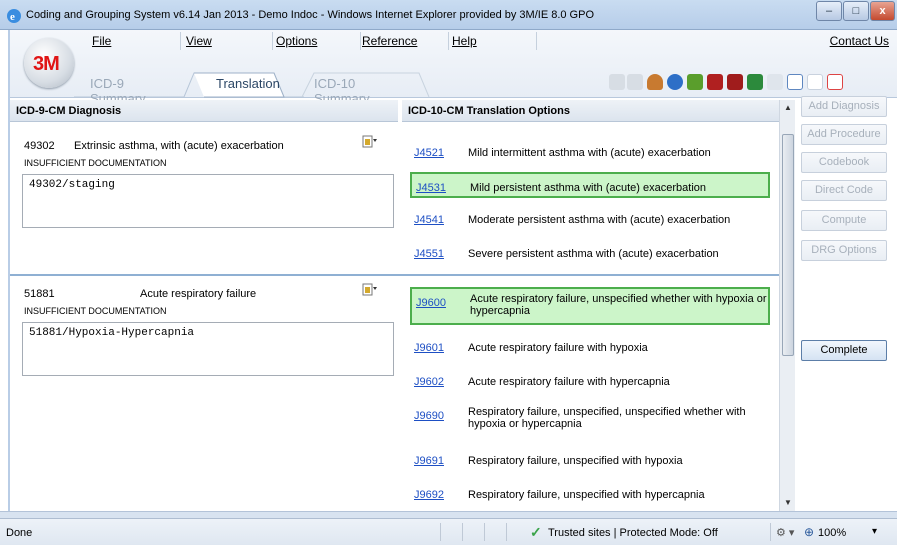 The width and height of the screenshot is (897, 545). What do you see at coordinates (633, 533) in the screenshot?
I see `security-zone: Trusted sites | Protected Mode: Off` at bounding box center [633, 533].